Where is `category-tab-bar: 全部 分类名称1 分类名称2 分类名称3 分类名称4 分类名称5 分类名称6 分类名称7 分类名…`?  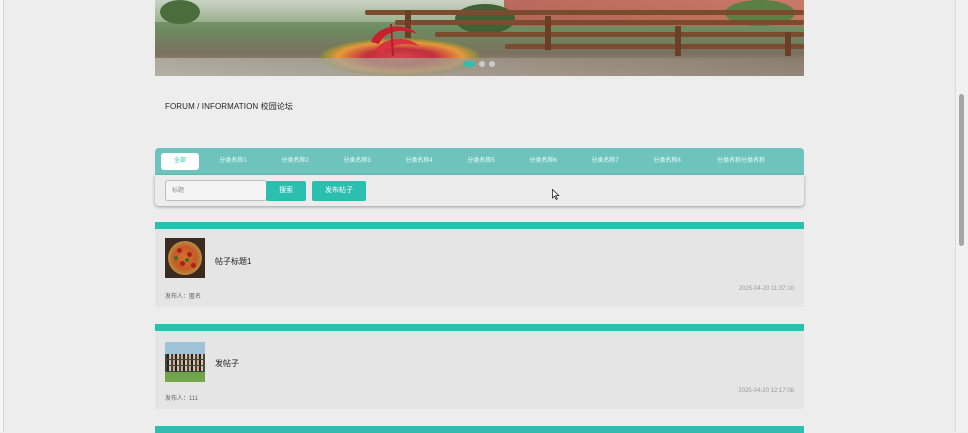
category-tab-bar: 全部 分类名称1 分类名称2 分类名称3 分类名称4 分类名称5 分类名称6 分类名称7 分类名… is located at coordinates (479, 161).